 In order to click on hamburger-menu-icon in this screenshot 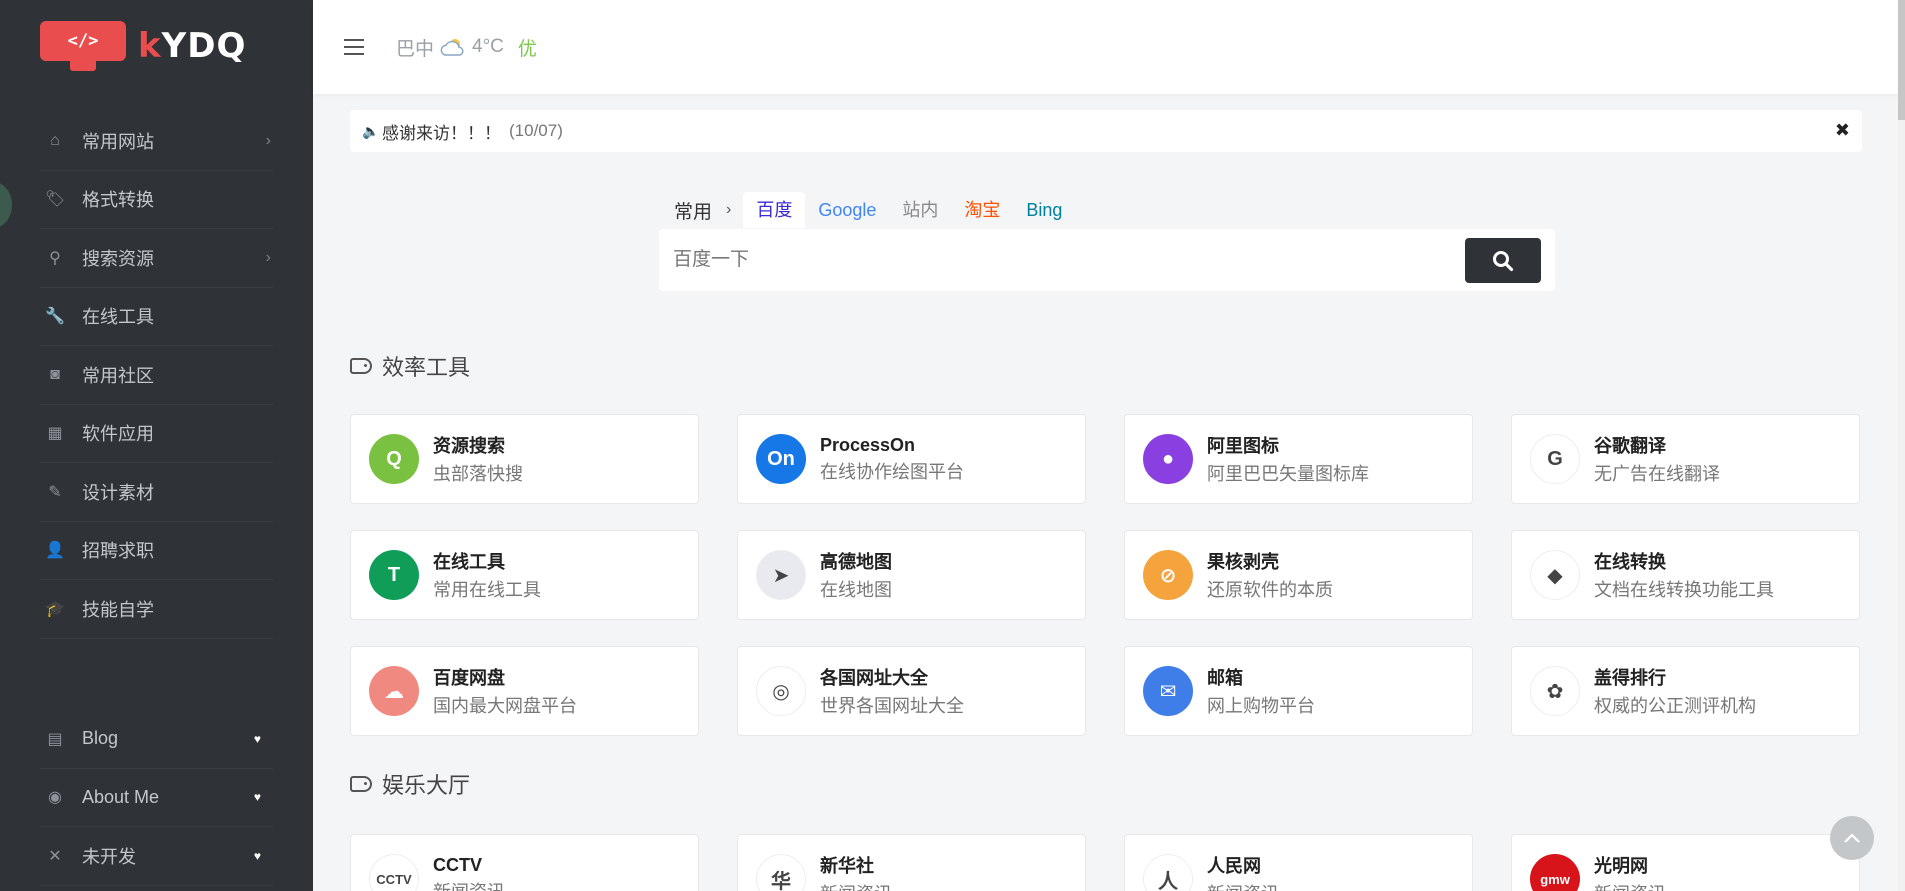, I will do `click(354, 47)`.